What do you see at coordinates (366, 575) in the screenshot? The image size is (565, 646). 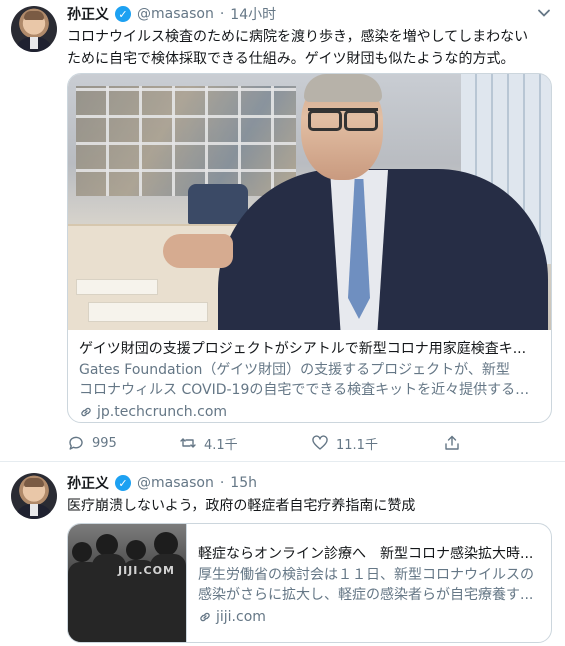 I see `card-description-line: 厚生労働省の検討会は１１日、新型コロナウイルスの` at bounding box center [366, 575].